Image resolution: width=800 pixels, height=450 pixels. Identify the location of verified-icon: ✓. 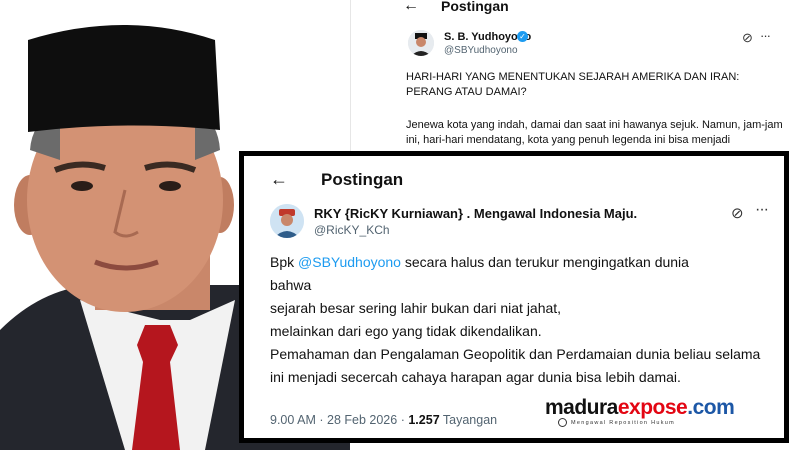
(522, 36).